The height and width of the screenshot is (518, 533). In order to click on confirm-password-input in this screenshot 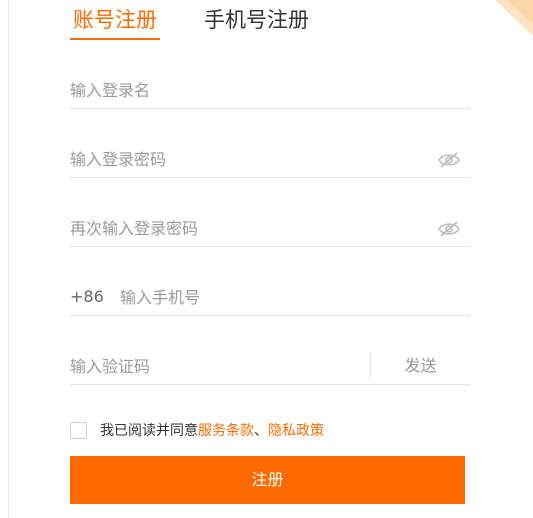, I will do `click(240, 228)`.